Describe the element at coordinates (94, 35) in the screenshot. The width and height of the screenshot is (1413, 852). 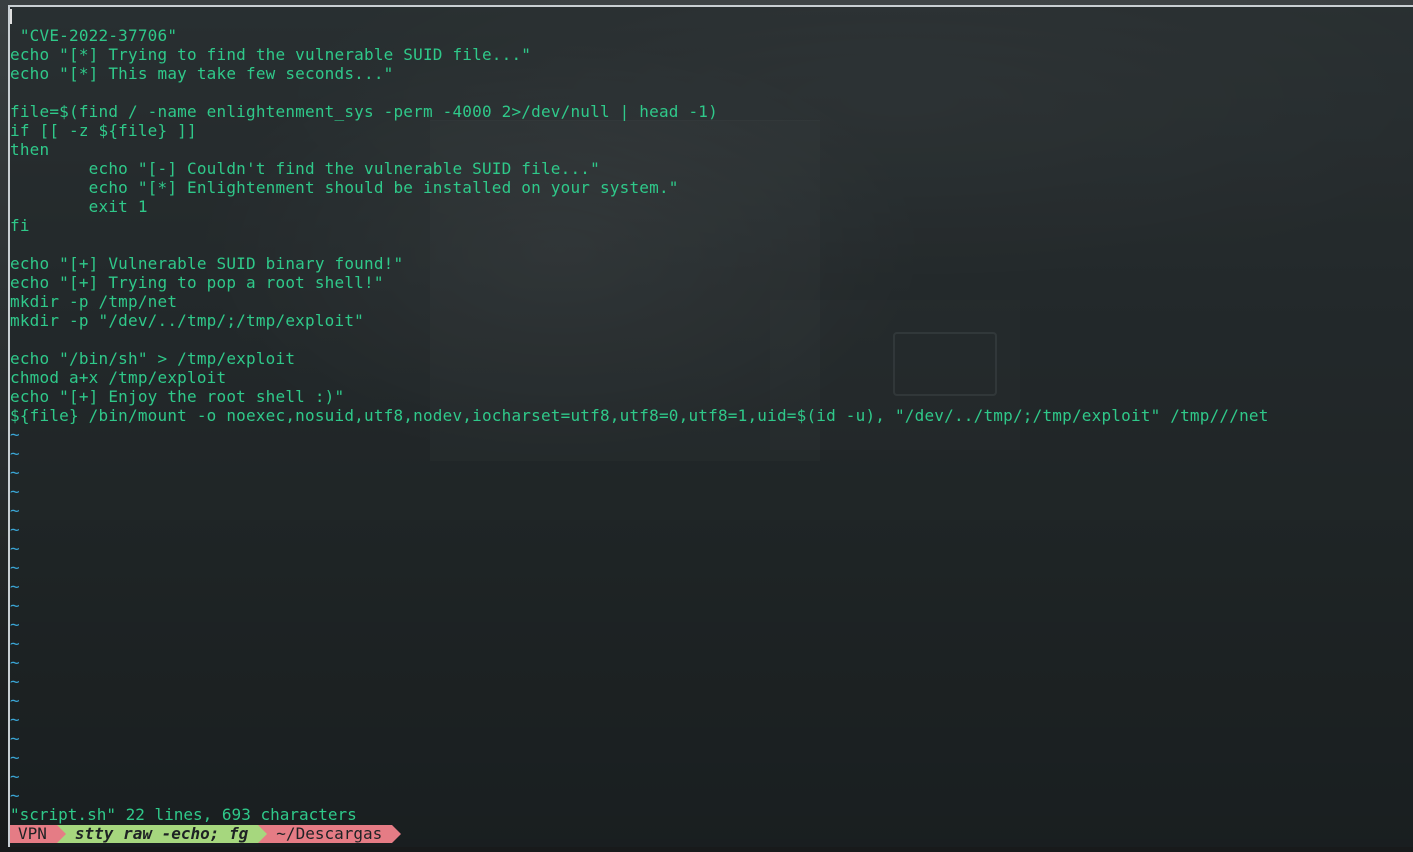
I see `code-line: "CVE-2022-37706"` at that location.